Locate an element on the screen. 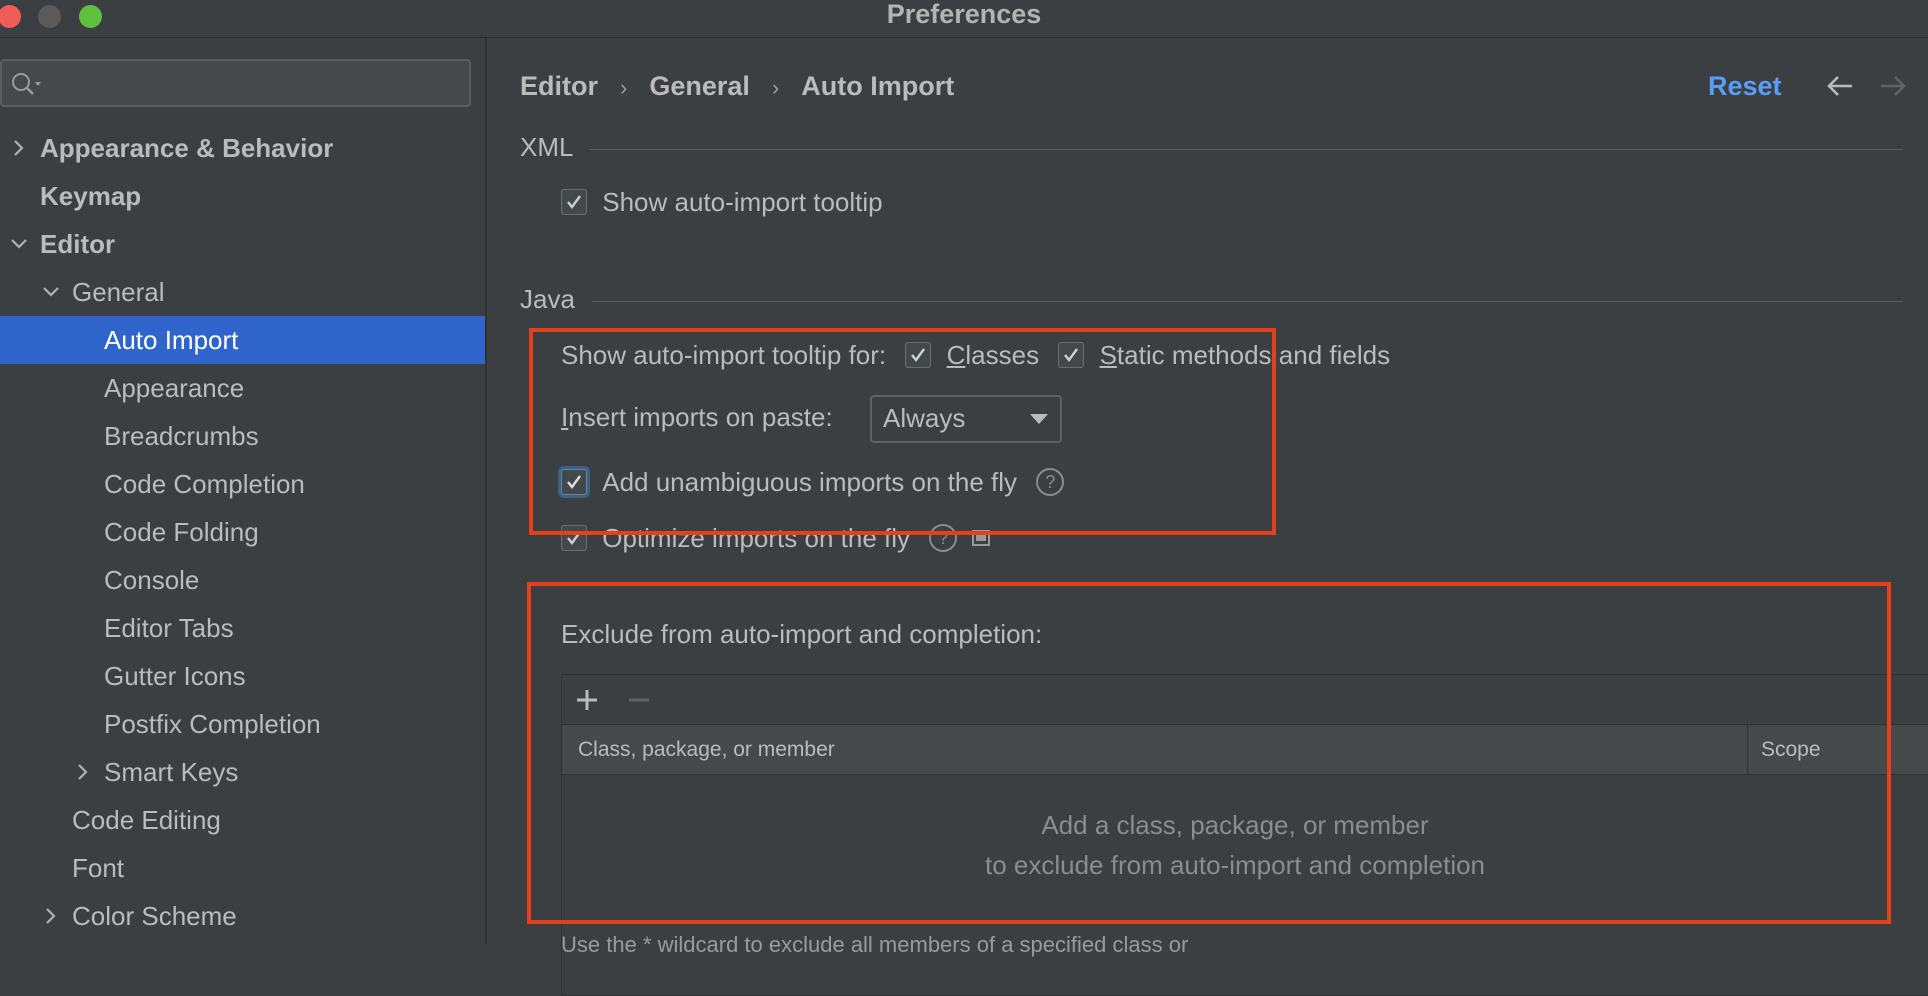 Image resolution: width=1928 pixels, height=996 pixels. sidebar-item-appearance: Appearance is located at coordinates (242, 388).